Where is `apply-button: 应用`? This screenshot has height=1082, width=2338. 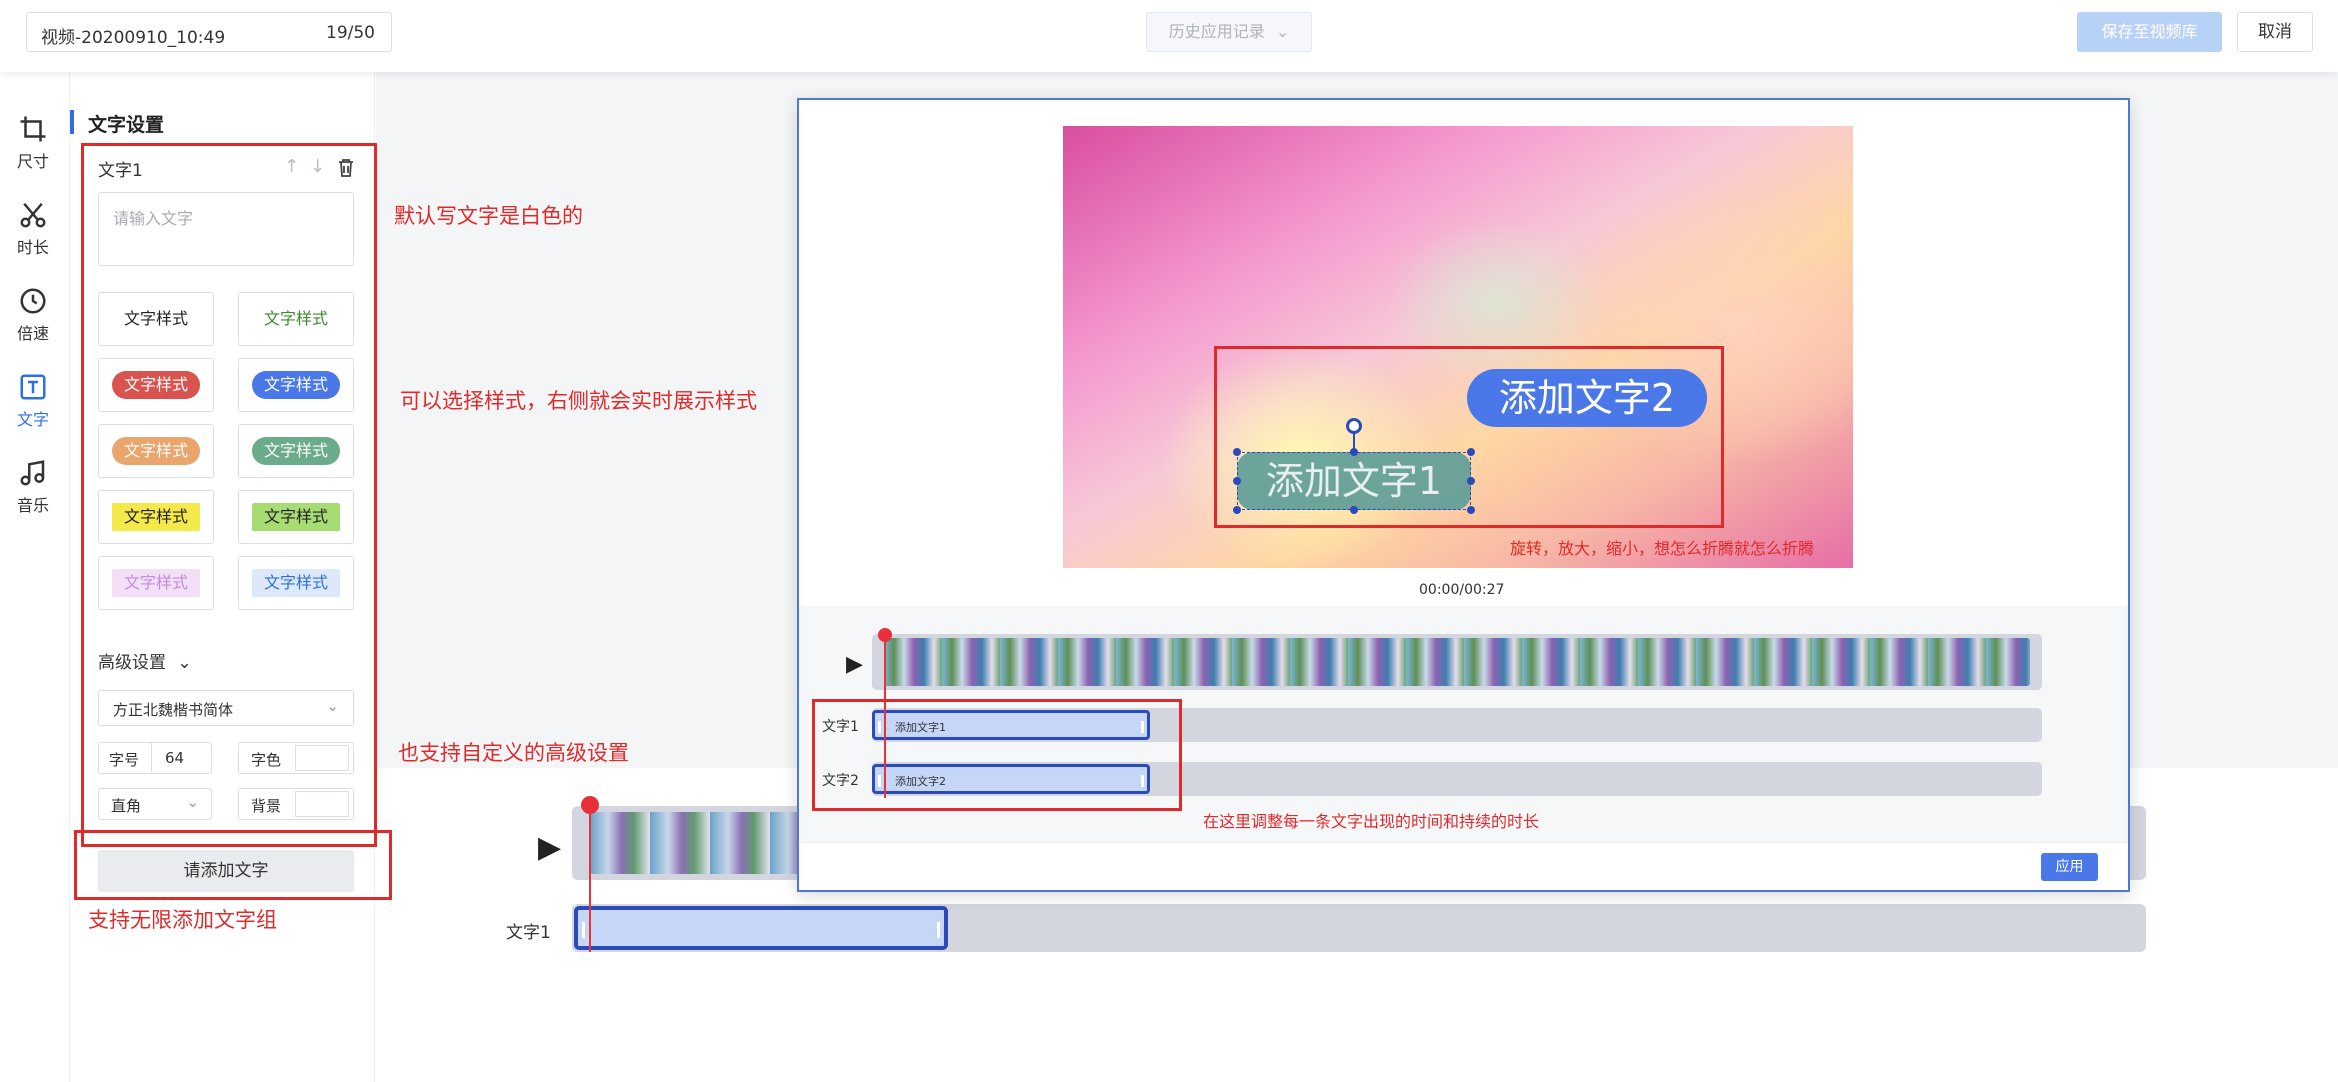 apply-button: 应用 is located at coordinates (2069, 867).